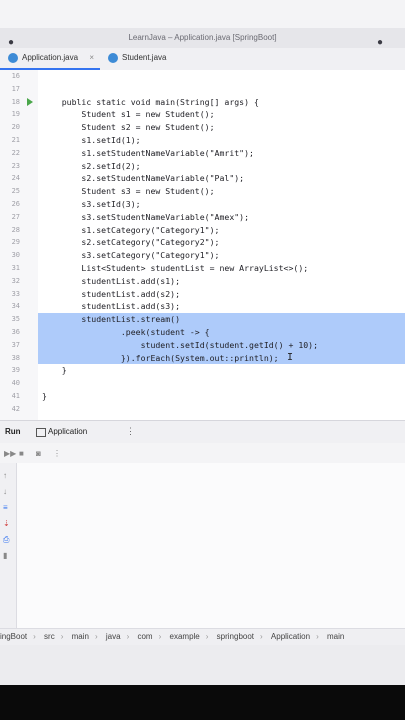  I want to click on code-line: 23 s2.setId(2);, so click(202, 166).